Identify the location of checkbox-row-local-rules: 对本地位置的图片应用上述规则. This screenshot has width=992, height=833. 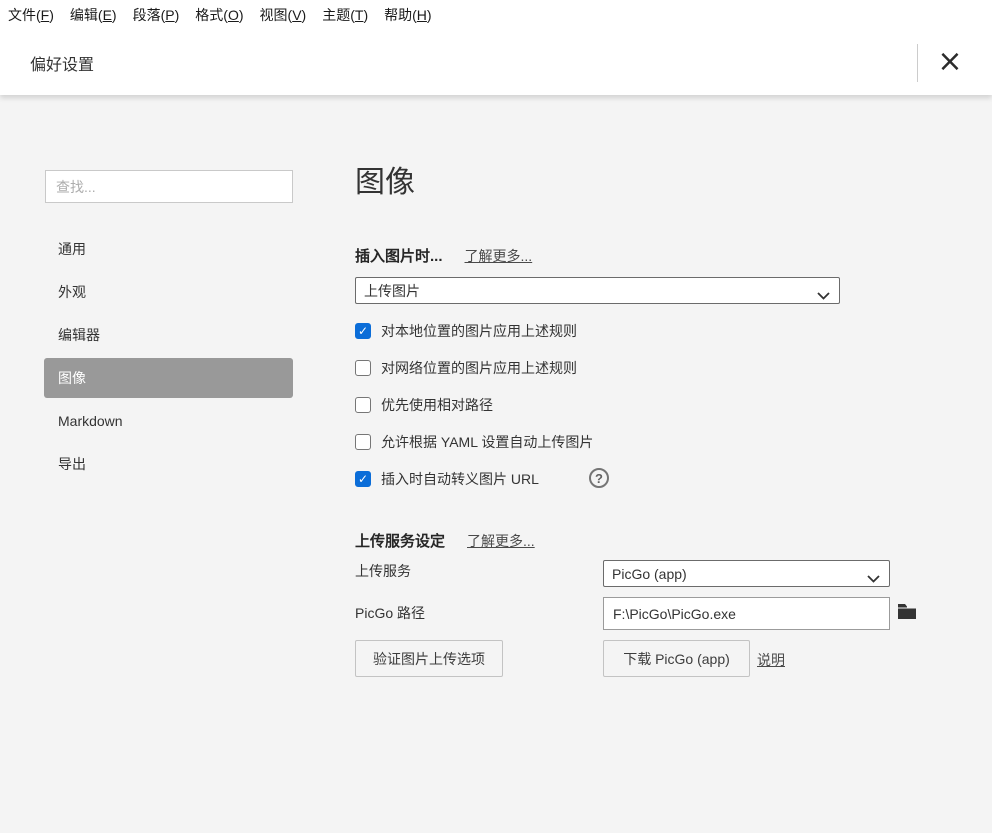
(595, 330).